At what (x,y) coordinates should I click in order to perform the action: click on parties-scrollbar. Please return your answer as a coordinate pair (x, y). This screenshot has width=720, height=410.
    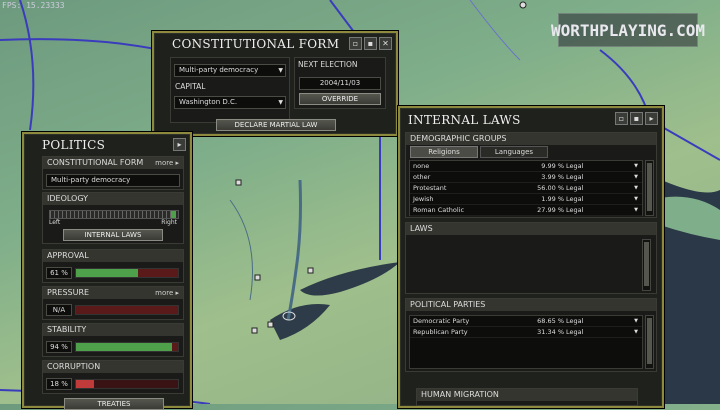
    Looking at the image, I should click on (649, 342).